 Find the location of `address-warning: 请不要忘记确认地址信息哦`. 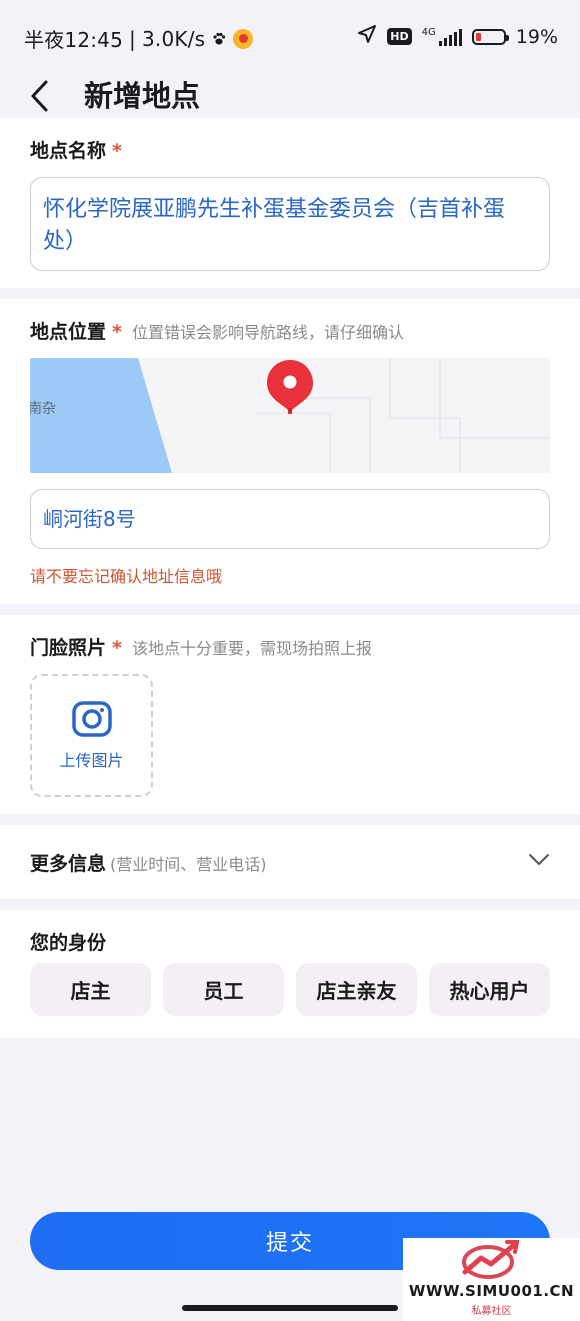

address-warning: 请不要忘记确认地址信息哦 is located at coordinates (126, 576).